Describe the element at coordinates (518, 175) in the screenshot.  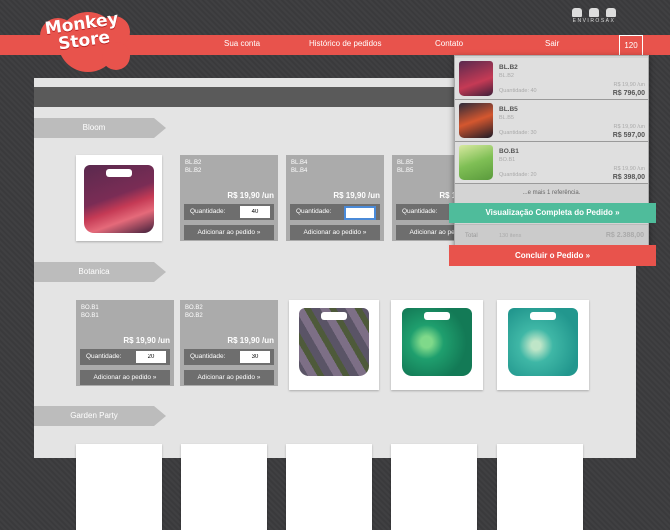
I see `item-quantity: Quantidade: 20` at that location.